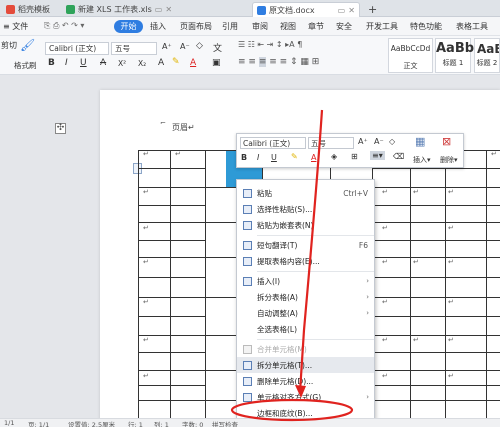 Image resolution: width=500 pixels, height=427 pixels. What do you see at coordinates (247, 261) in the screenshot?
I see `extract-icon` at bounding box center [247, 261].